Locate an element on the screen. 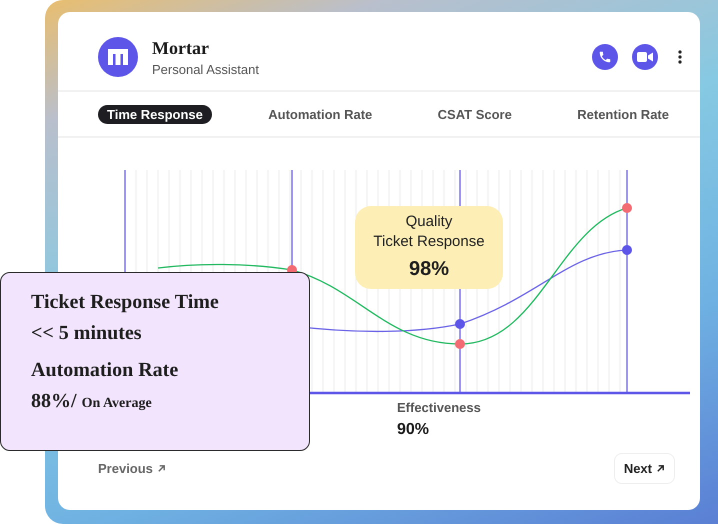 The image size is (718, 524). tab: Retention Rate is located at coordinates (623, 114).